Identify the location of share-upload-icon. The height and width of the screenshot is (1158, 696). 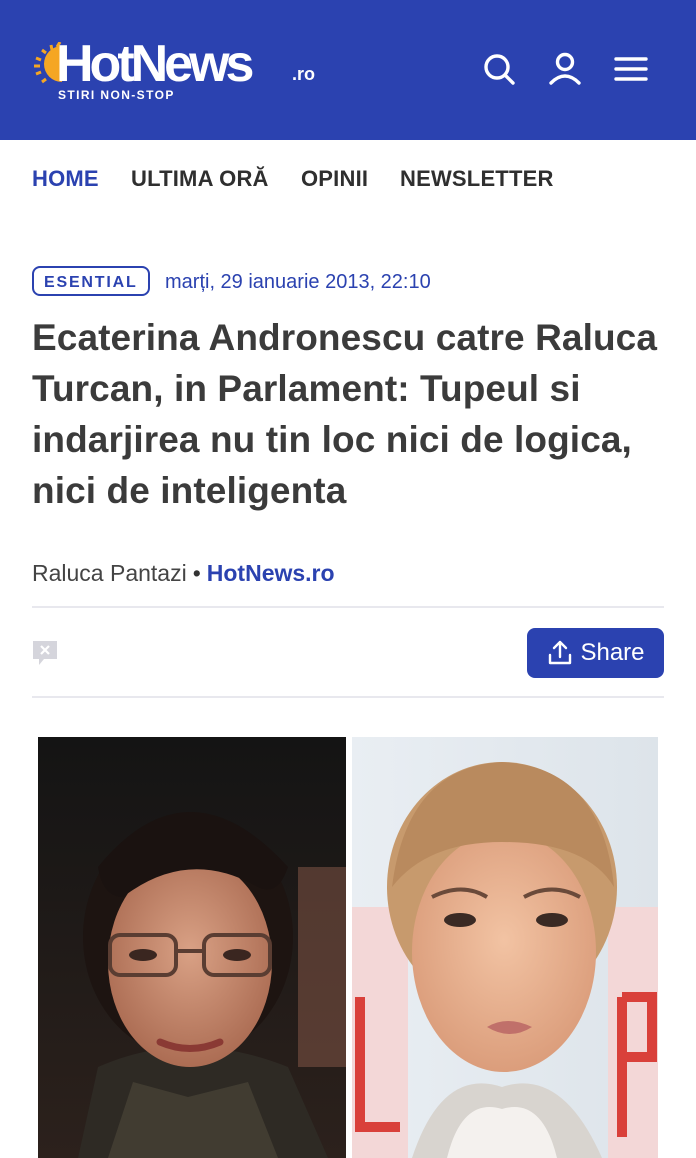
(560, 652).